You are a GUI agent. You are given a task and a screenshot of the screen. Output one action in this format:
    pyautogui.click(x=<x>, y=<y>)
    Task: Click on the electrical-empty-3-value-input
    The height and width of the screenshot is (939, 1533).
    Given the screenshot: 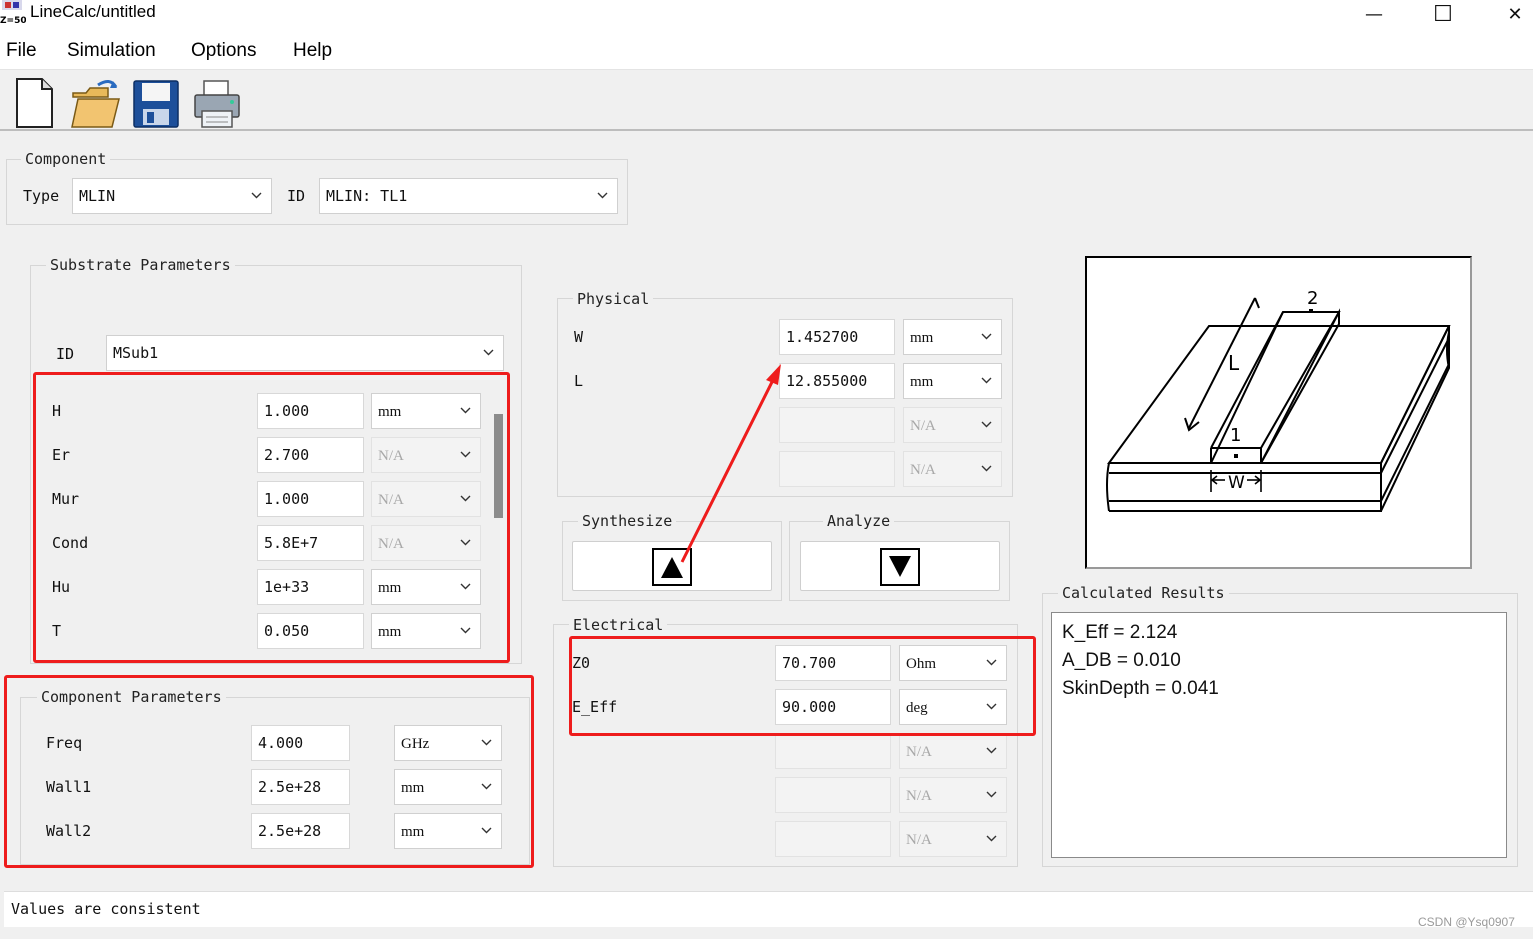 What is the action you would take?
    pyautogui.click(x=833, y=795)
    